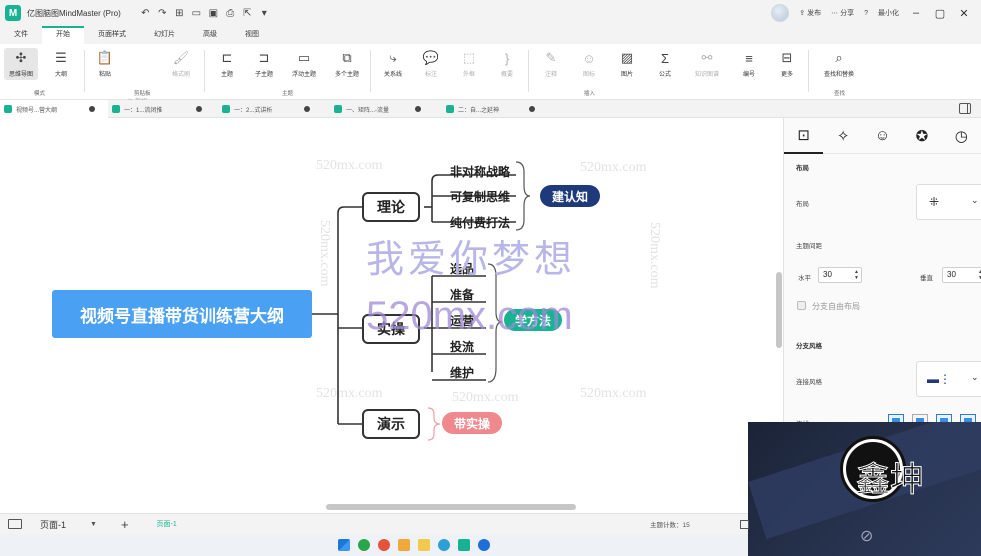 The height and width of the screenshot is (556, 981). What do you see at coordinates (809, 246) in the screenshot?
I see `spacing-title: 主题间距` at bounding box center [809, 246].